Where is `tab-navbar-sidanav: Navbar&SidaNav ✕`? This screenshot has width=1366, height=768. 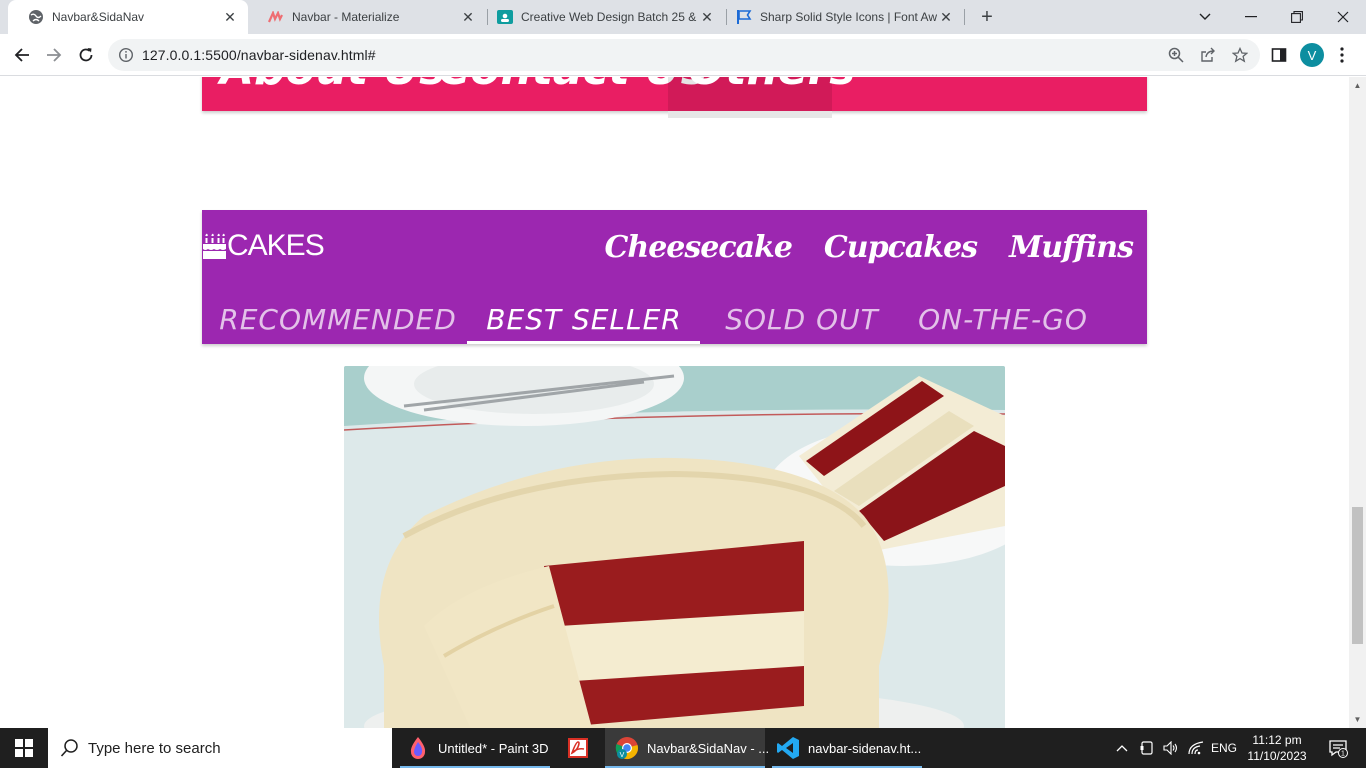
tab-navbar-sidanav: Navbar&SidaNav ✕ is located at coordinates (128, 17).